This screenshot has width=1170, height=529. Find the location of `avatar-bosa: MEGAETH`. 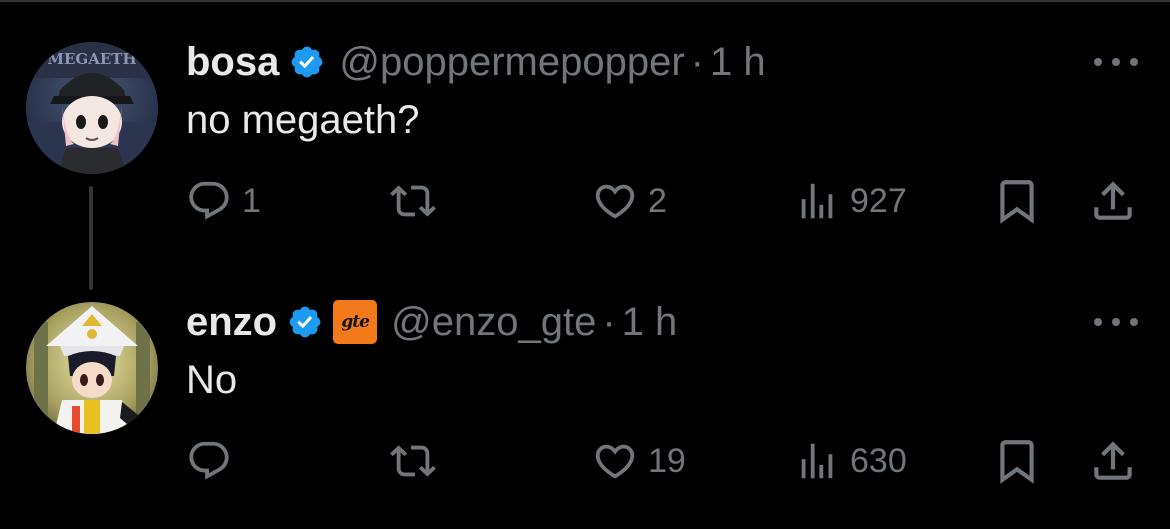

avatar-bosa: MEGAETH is located at coordinates (92, 108).